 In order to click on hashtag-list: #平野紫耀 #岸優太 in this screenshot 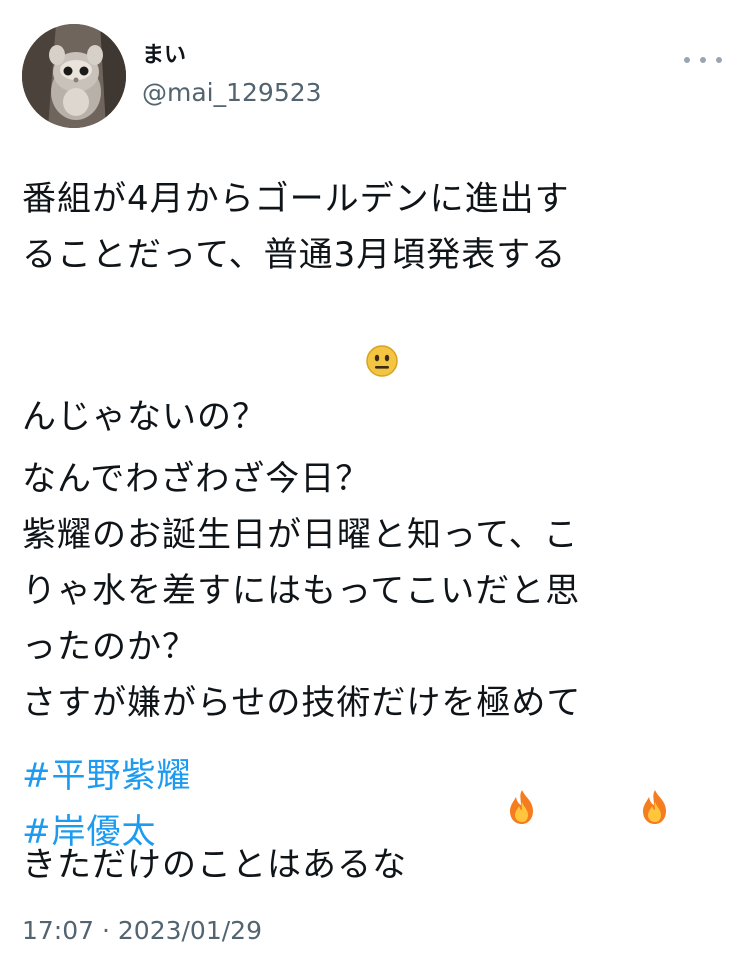, I will do `click(372, 804)`.